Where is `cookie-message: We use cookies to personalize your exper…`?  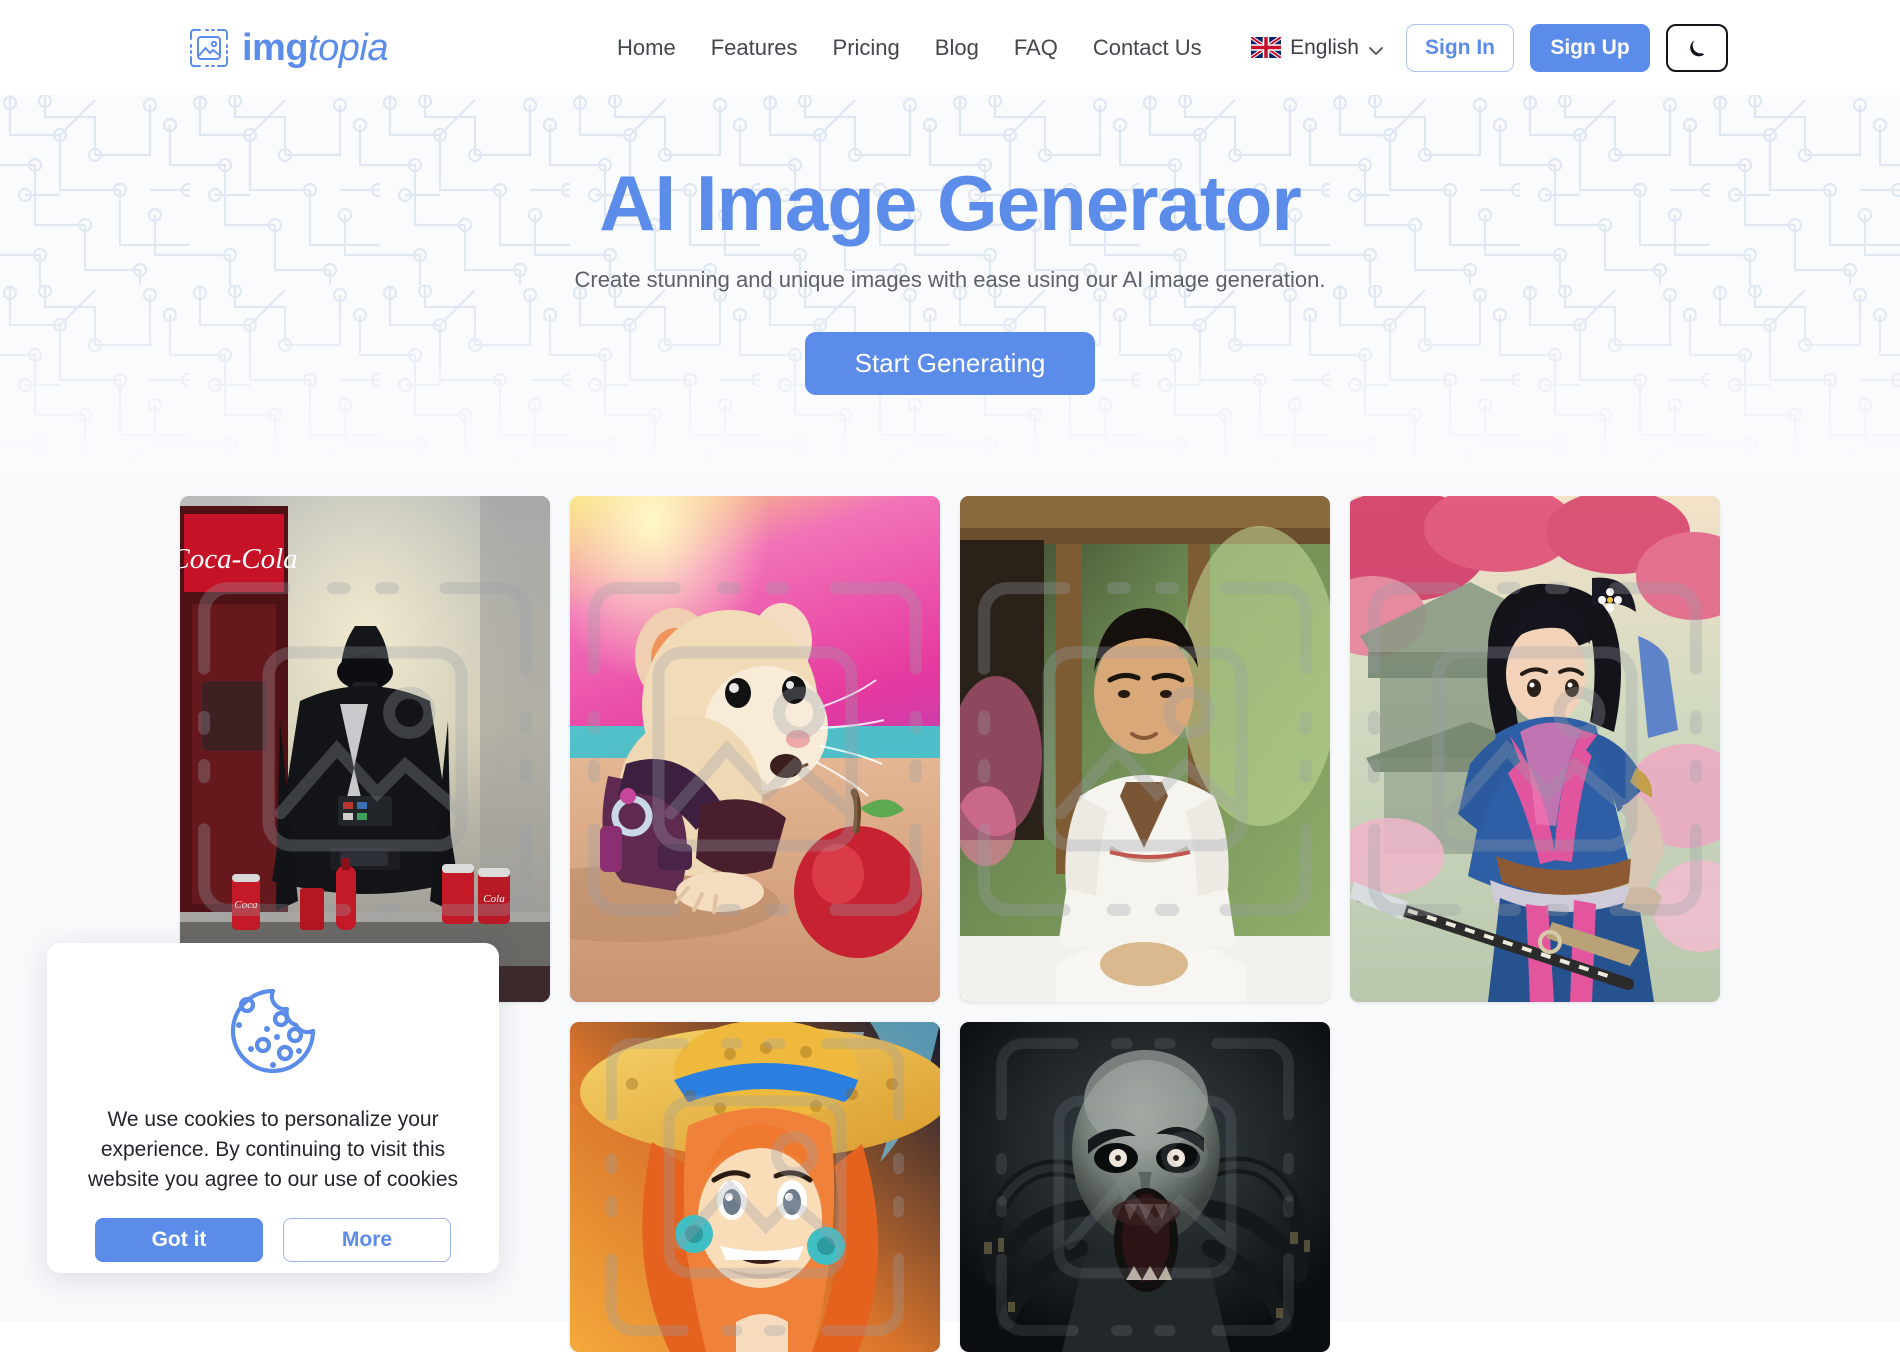
cookie-message: We use cookies to personalize your exper… is located at coordinates (273, 1149).